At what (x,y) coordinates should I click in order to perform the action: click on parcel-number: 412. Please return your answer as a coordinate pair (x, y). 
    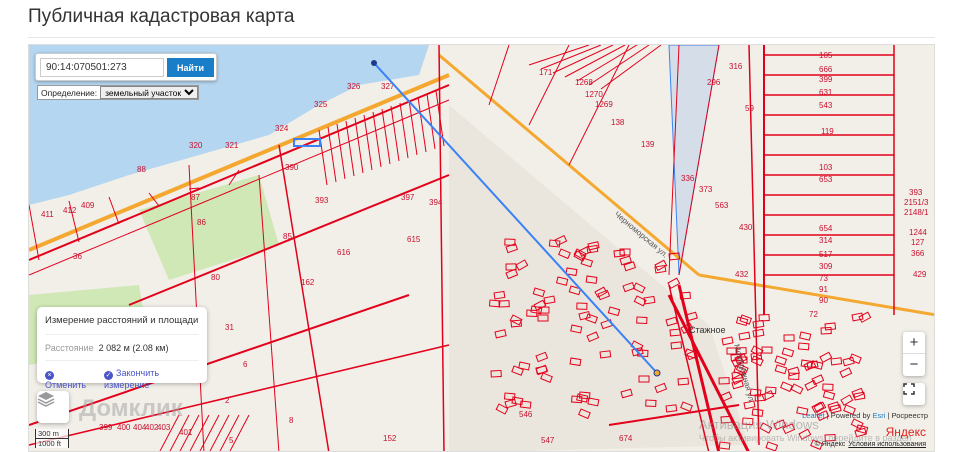
    Looking at the image, I should click on (70, 210).